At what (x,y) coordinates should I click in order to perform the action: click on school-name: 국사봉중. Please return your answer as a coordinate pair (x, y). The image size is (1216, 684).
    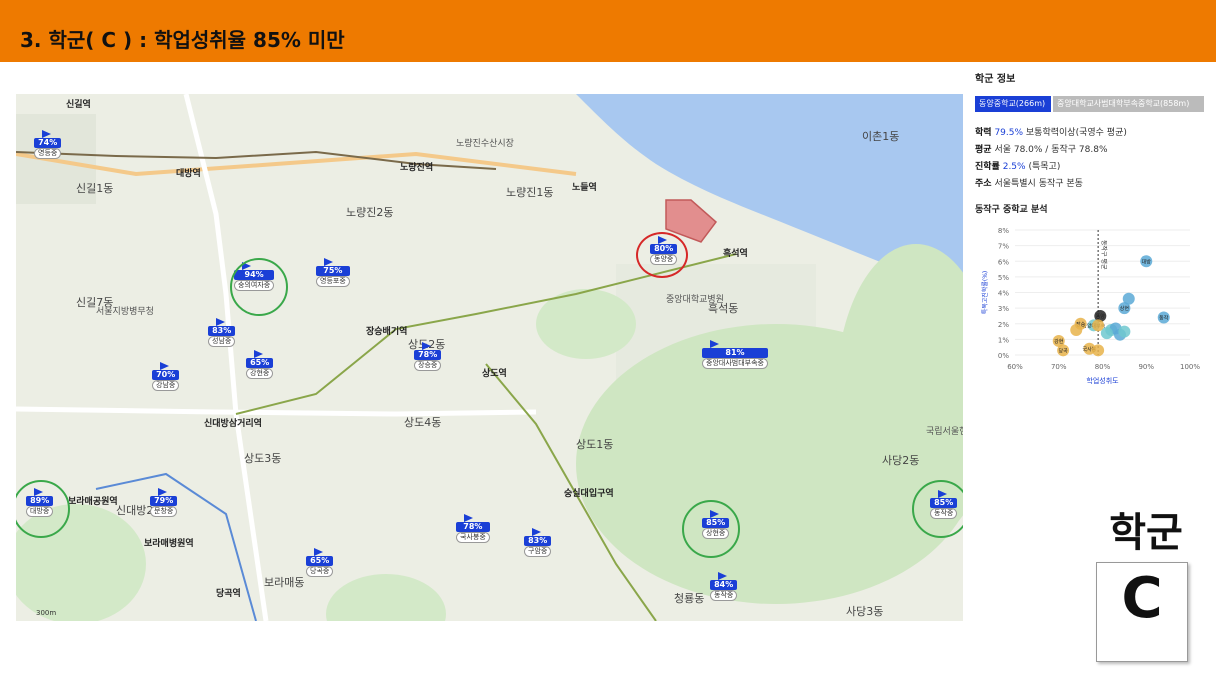
    Looking at the image, I should click on (473, 537).